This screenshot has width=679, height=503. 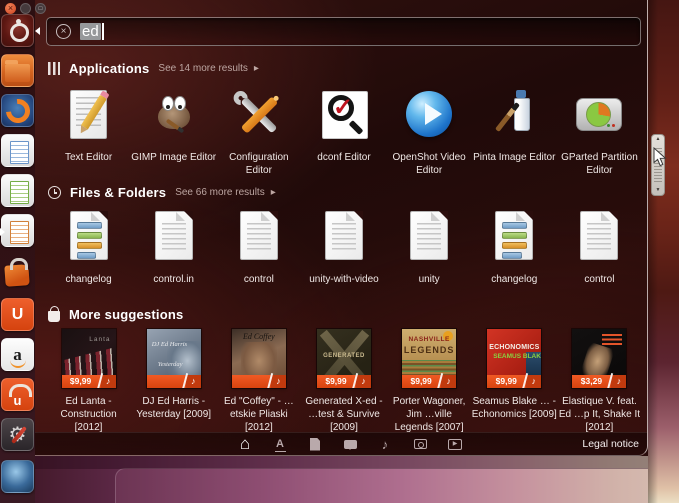 I want to click on result-file-changelog: changelog, so click(x=88, y=247).